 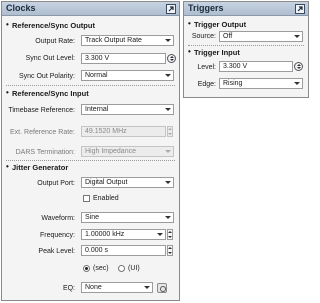 I want to click on unit-ui-label: (UI), so click(x=134, y=268).